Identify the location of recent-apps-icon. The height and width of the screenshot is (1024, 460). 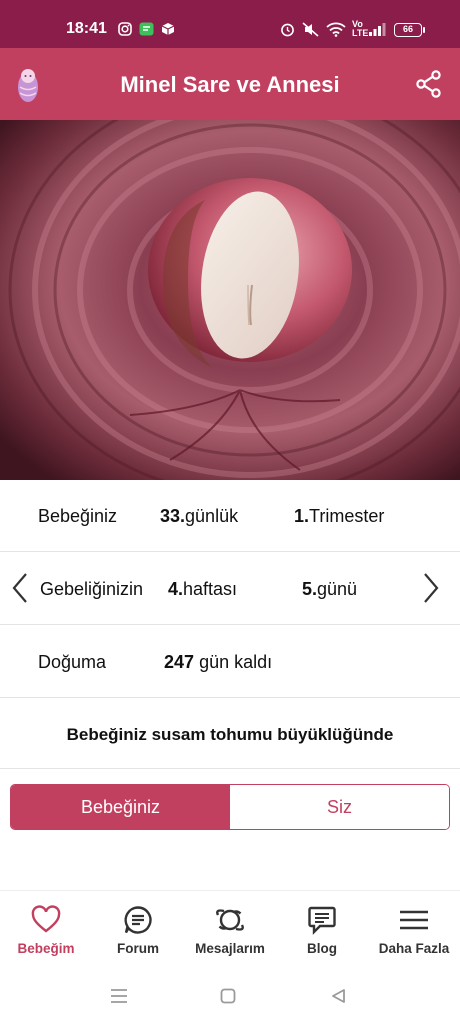
(119, 996).